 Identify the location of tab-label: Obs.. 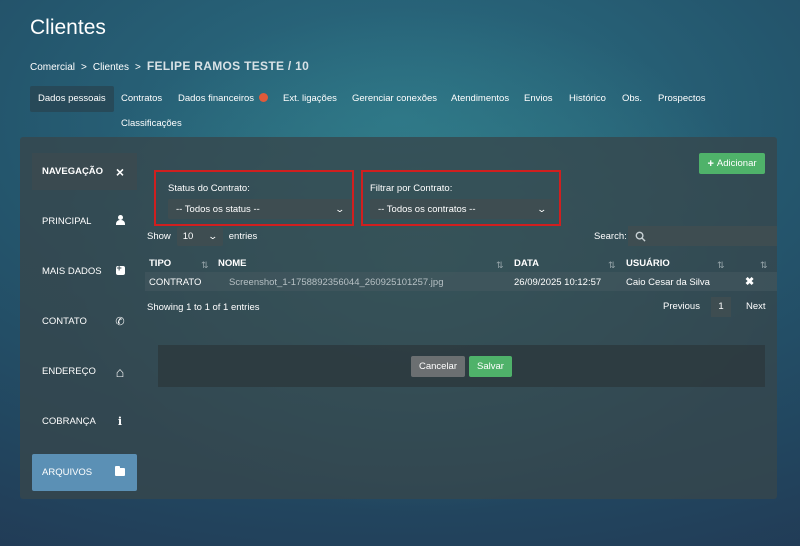
(632, 98).